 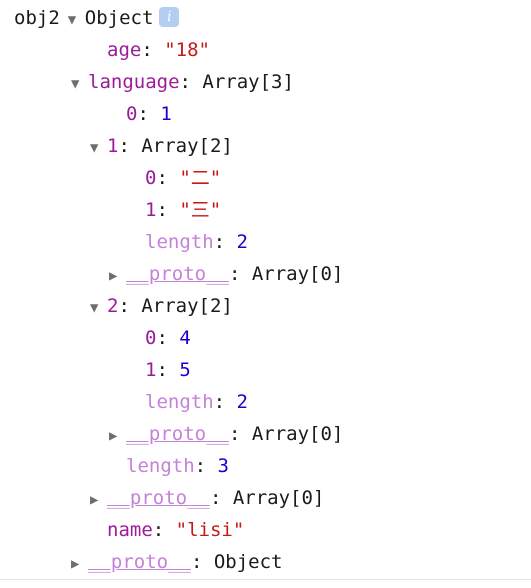 What do you see at coordinates (265, 402) in the screenshot?
I see `tree-row-language-2-length: length: 2` at bounding box center [265, 402].